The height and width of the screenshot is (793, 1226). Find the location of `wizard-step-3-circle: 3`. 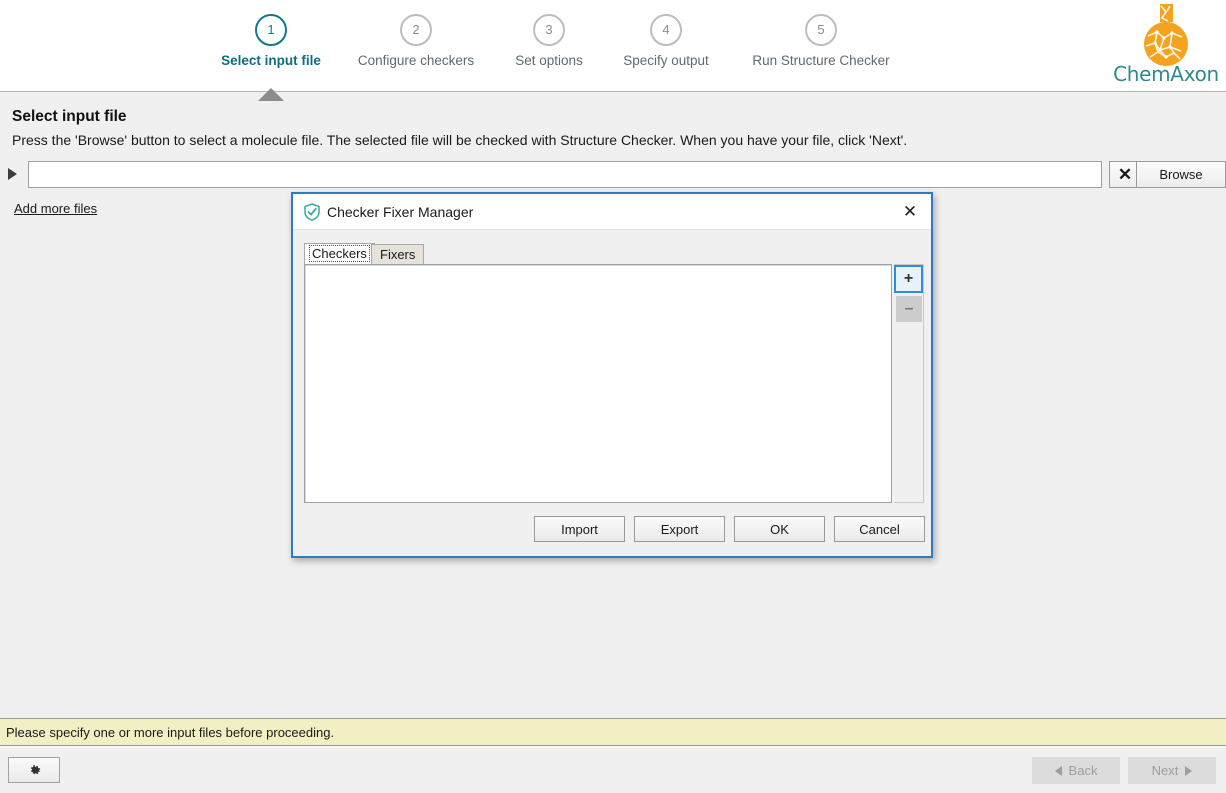

wizard-step-3-circle: 3 is located at coordinates (549, 30).